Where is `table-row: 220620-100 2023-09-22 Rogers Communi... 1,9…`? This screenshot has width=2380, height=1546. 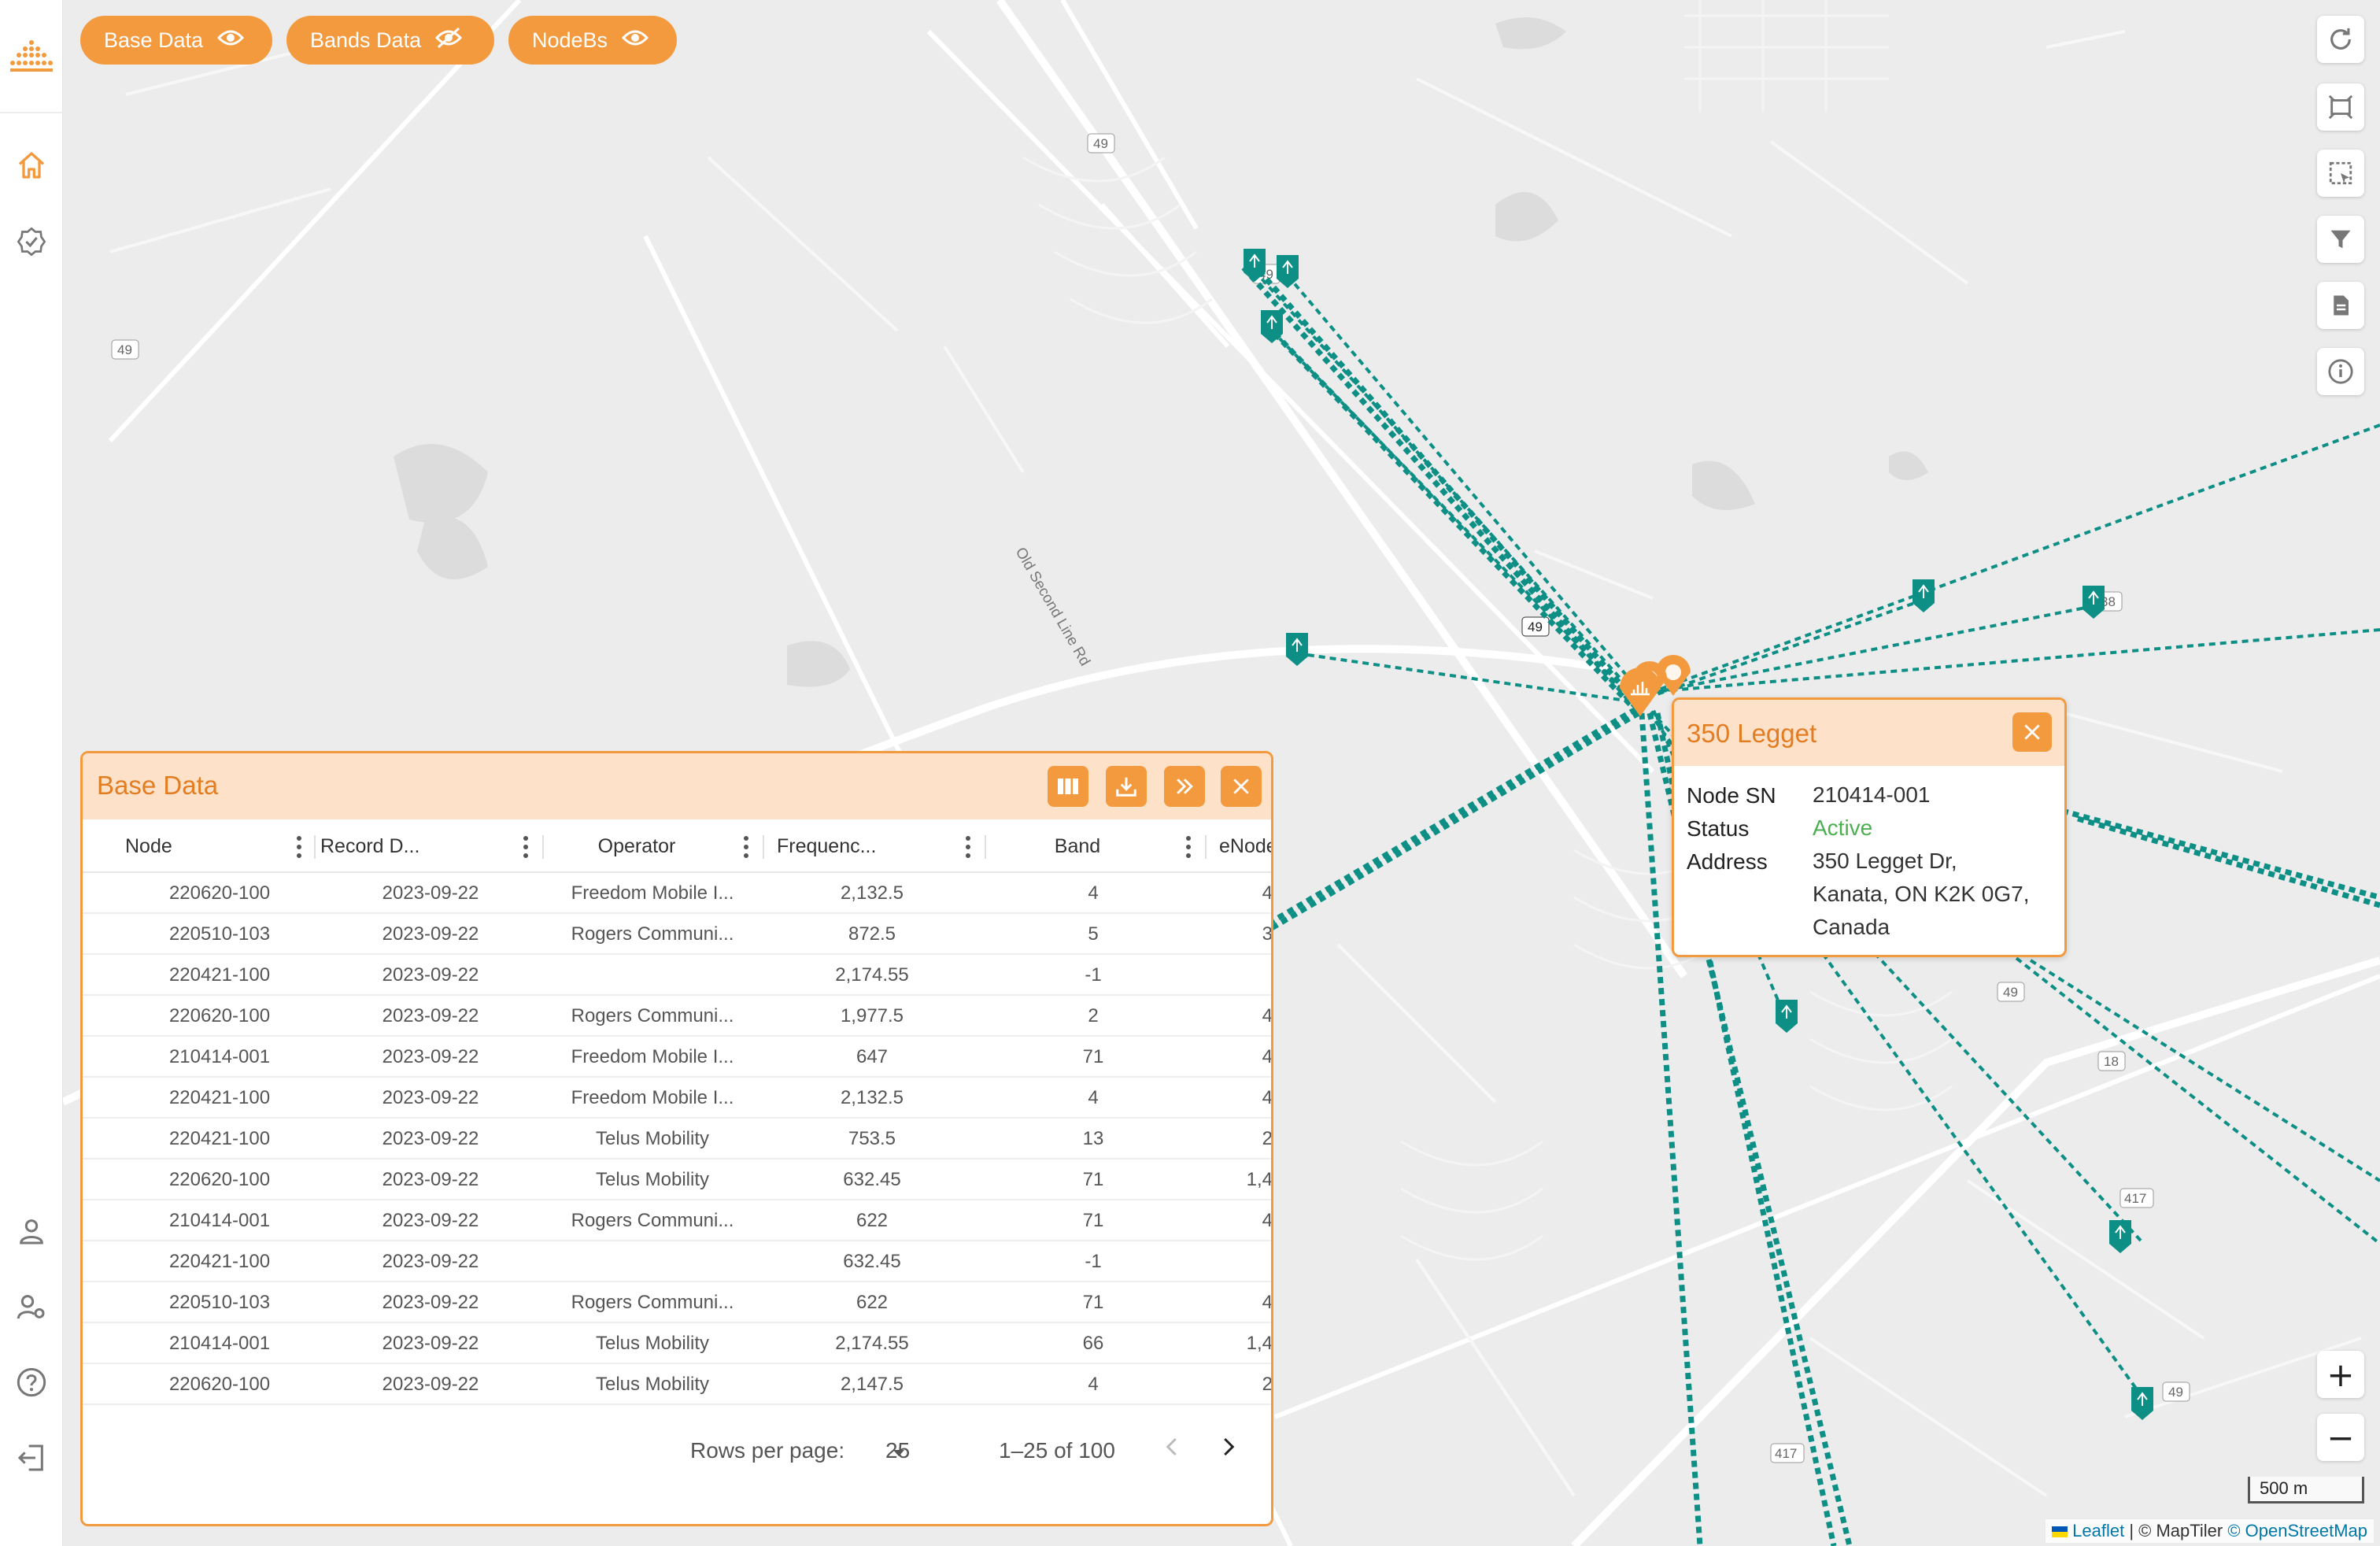 table-row: 220620-100 2023-09-22 Rogers Communi... 1,9… is located at coordinates (677, 1017).